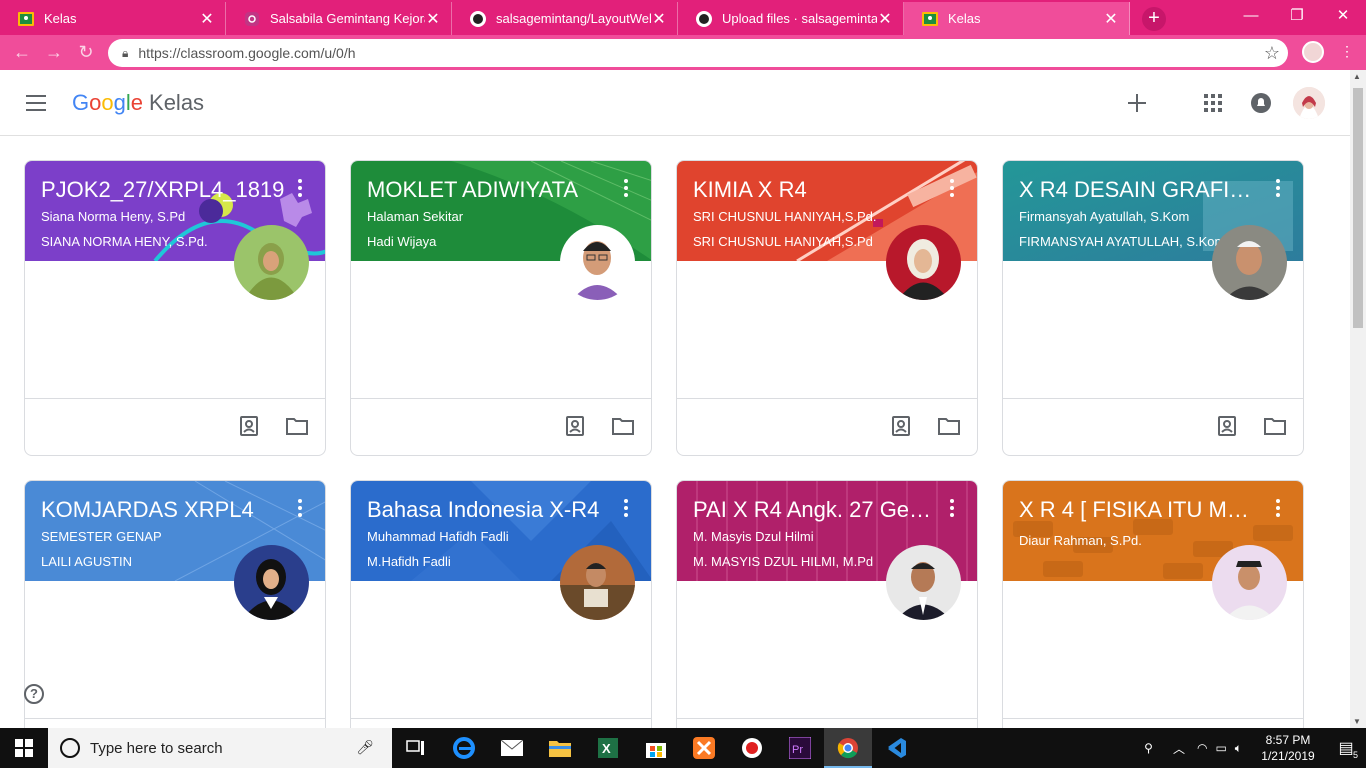 Image resolution: width=1366 pixels, height=768 pixels. What do you see at coordinates (1272, 53) in the screenshot?
I see `bookmark-star-icon: ☆` at bounding box center [1272, 53].